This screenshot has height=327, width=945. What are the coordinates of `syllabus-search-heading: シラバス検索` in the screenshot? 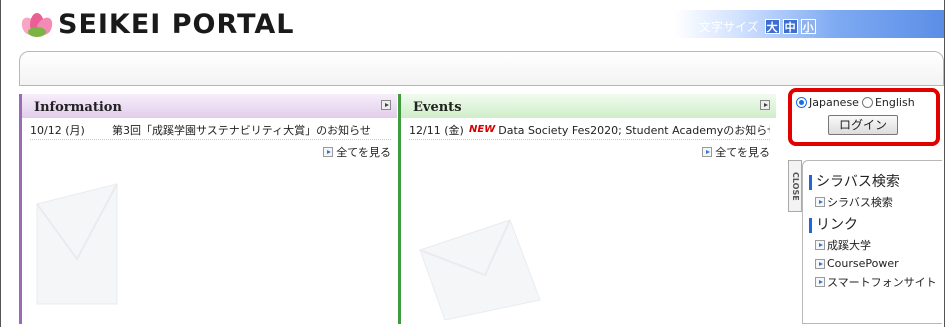 It's located at (875, 182).